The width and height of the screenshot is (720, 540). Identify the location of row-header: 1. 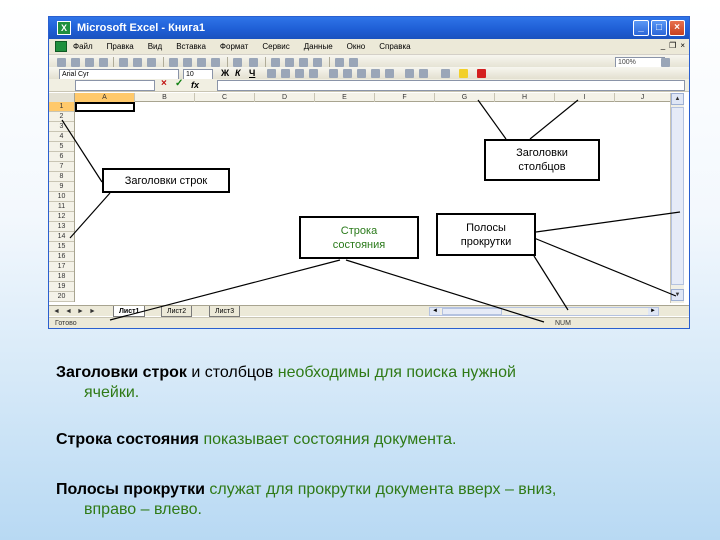
(61, 107).